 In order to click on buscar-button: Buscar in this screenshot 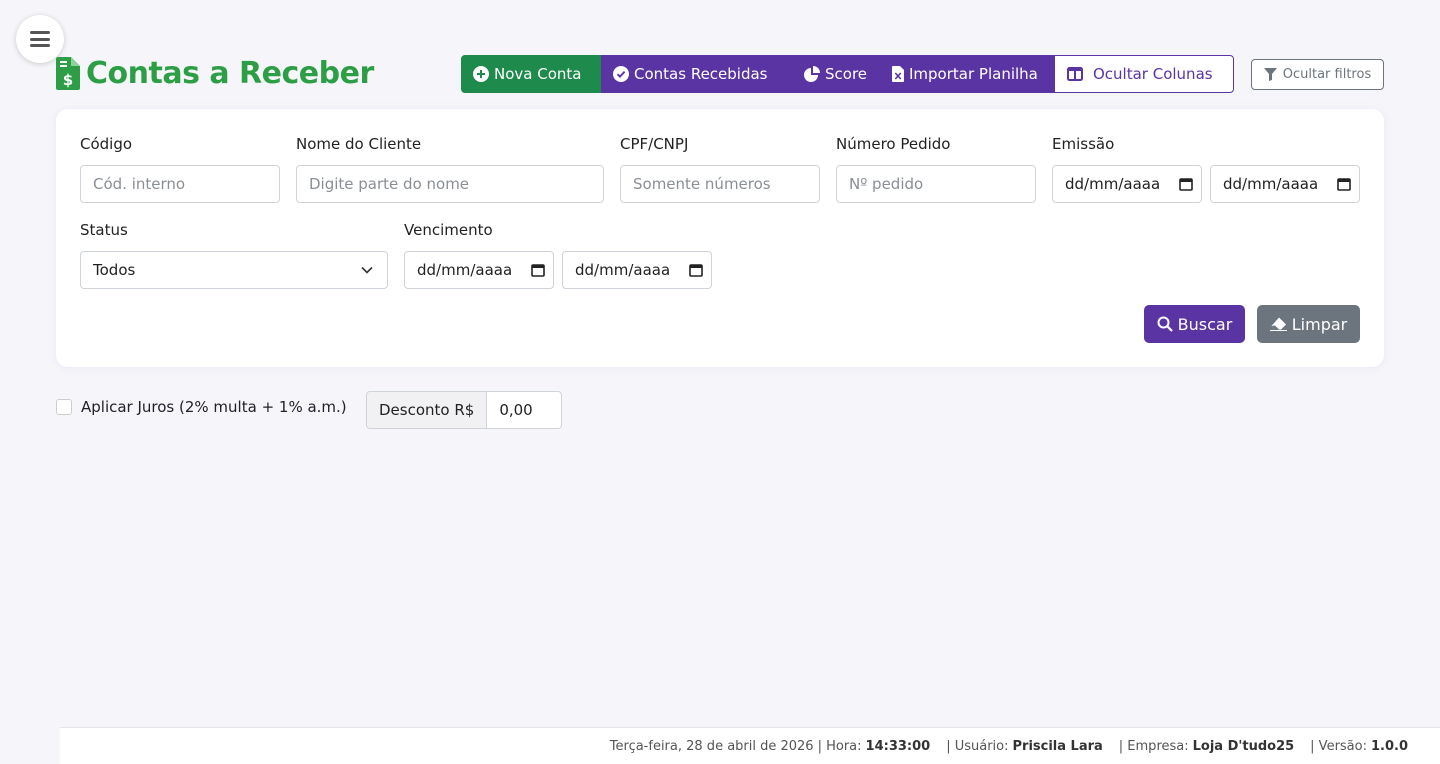, I will do `click(1194, 324)`.